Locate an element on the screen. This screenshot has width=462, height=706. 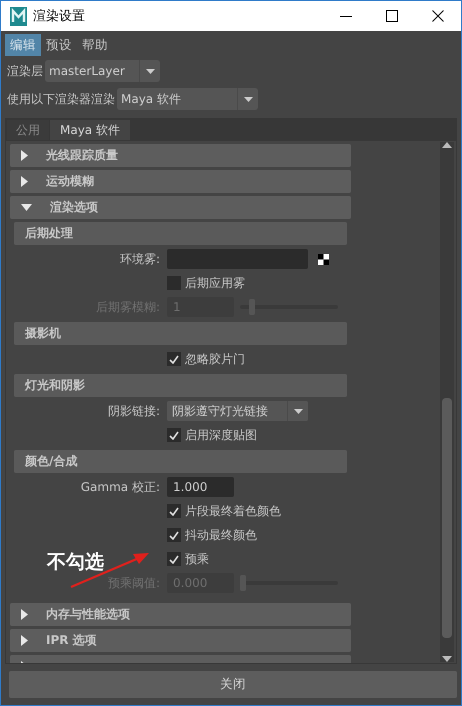
collapse-arrow-icon is located at coordinates (26, 207).